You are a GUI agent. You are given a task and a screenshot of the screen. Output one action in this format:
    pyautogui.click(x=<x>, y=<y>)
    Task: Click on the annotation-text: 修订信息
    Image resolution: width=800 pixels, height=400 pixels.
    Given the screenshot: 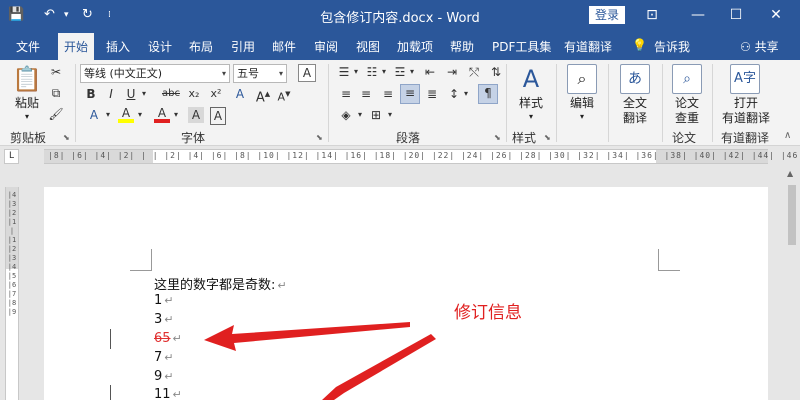 What is the action you would take?
    pyautogui.click(x=488, y=313)
    